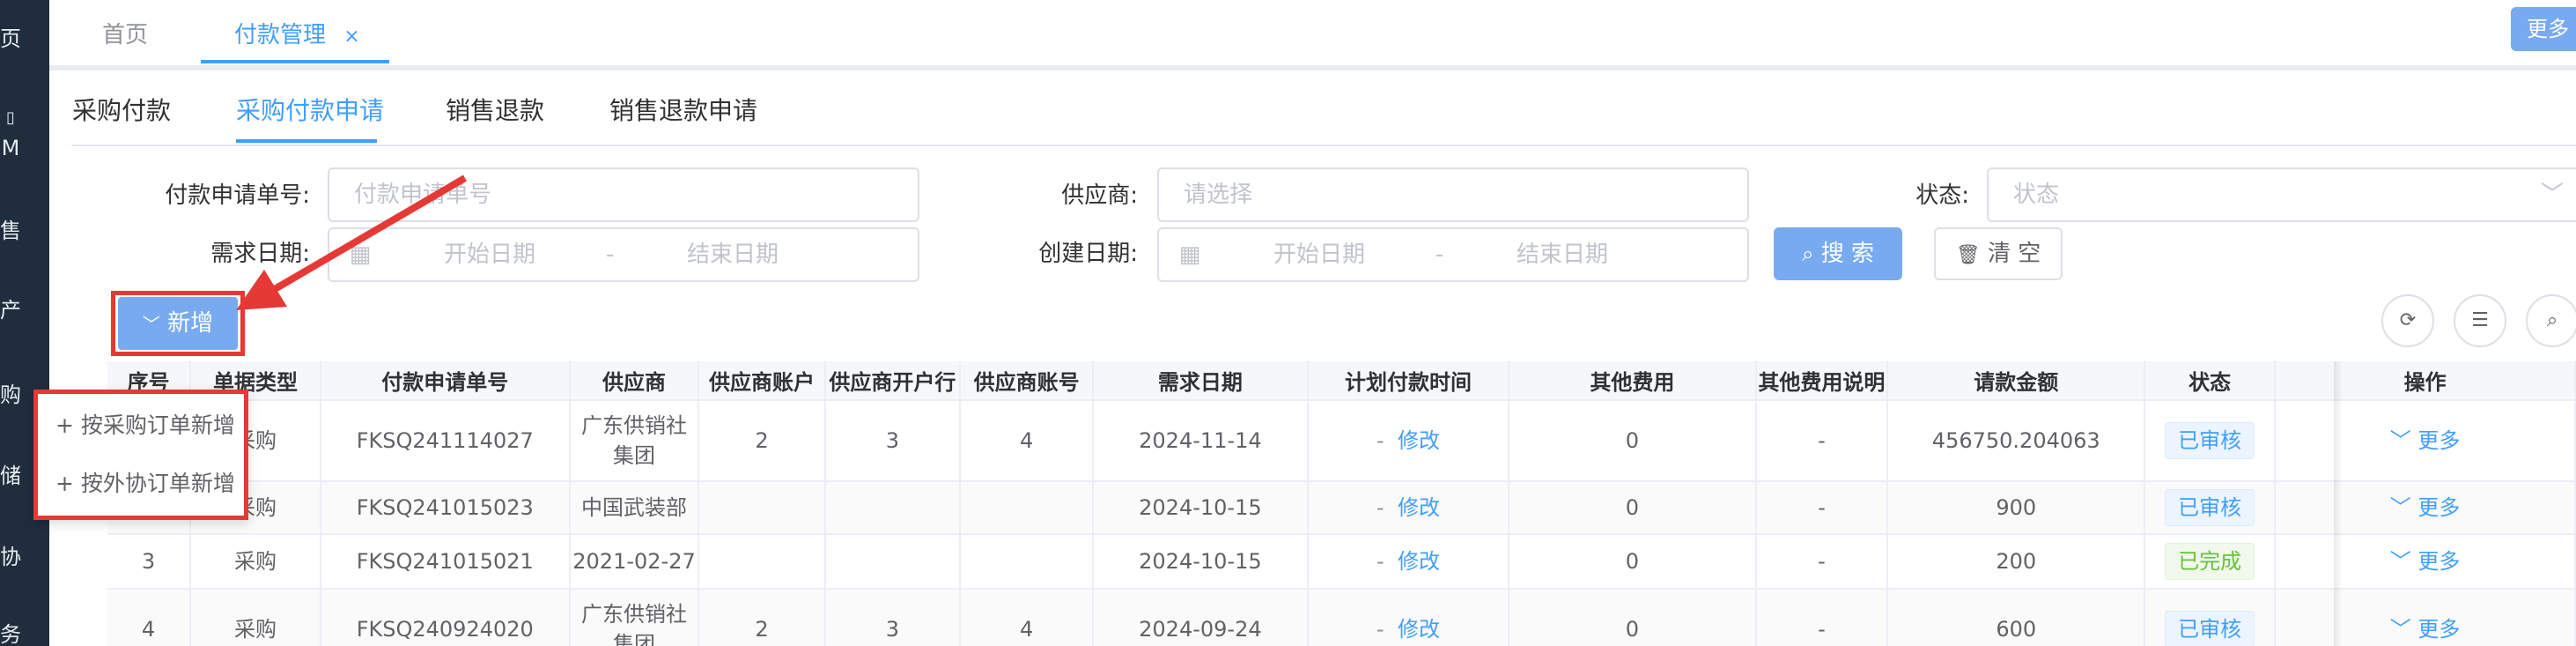  I want to click on annotation-arrow, so click(352, 242).